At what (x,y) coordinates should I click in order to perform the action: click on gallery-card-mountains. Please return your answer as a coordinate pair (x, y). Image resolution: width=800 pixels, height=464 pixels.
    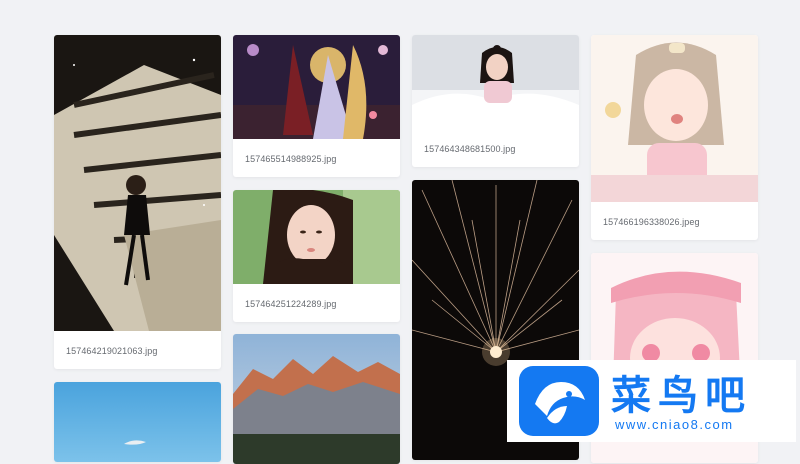
    Looking at the image, I should click on (316, 399).